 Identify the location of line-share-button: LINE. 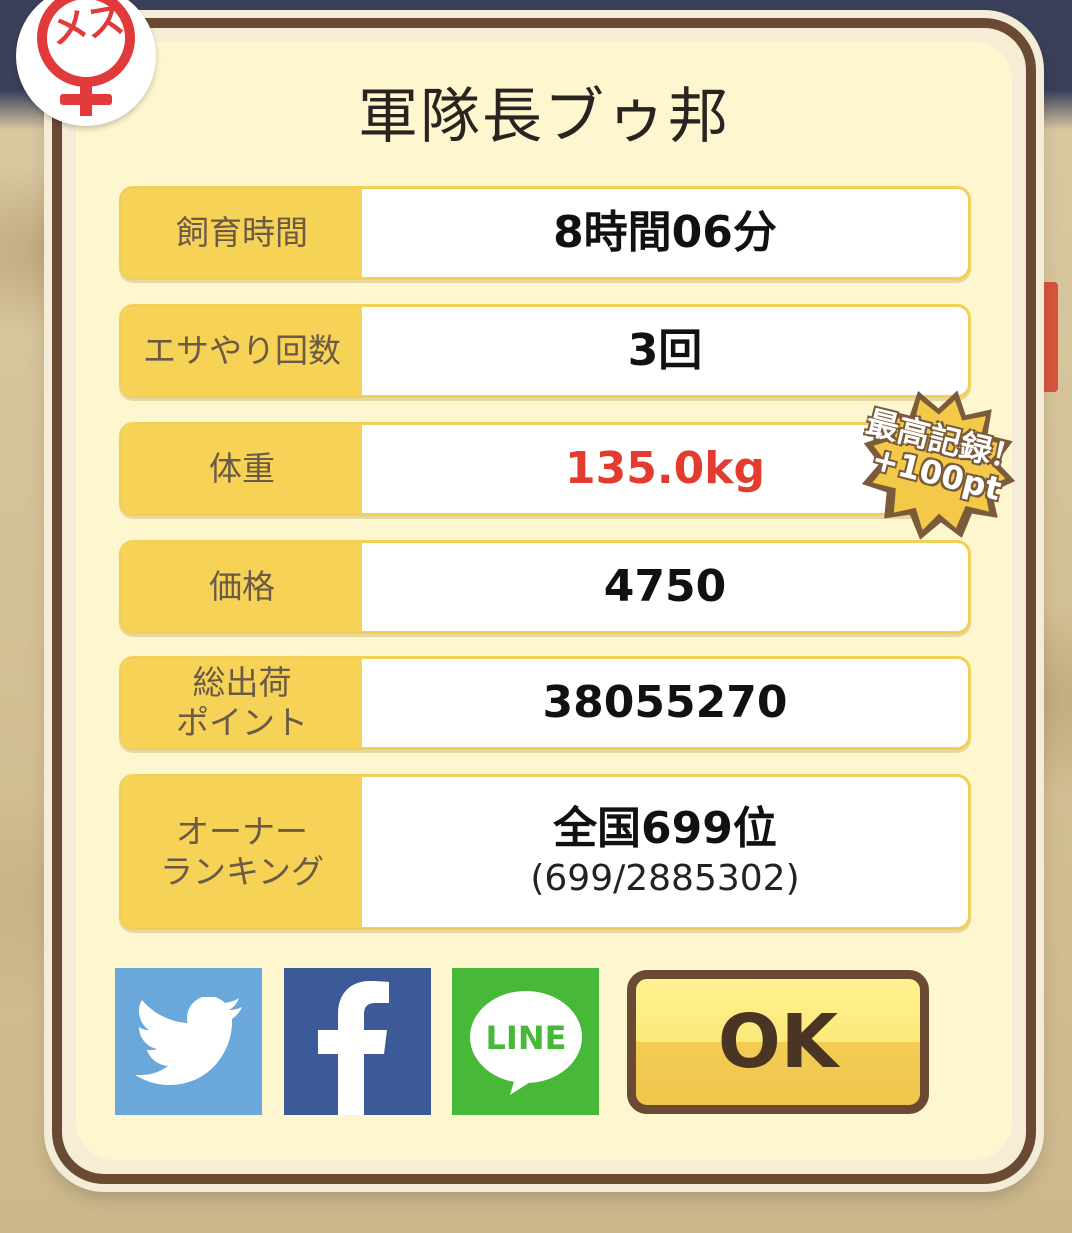
(525, 1041).